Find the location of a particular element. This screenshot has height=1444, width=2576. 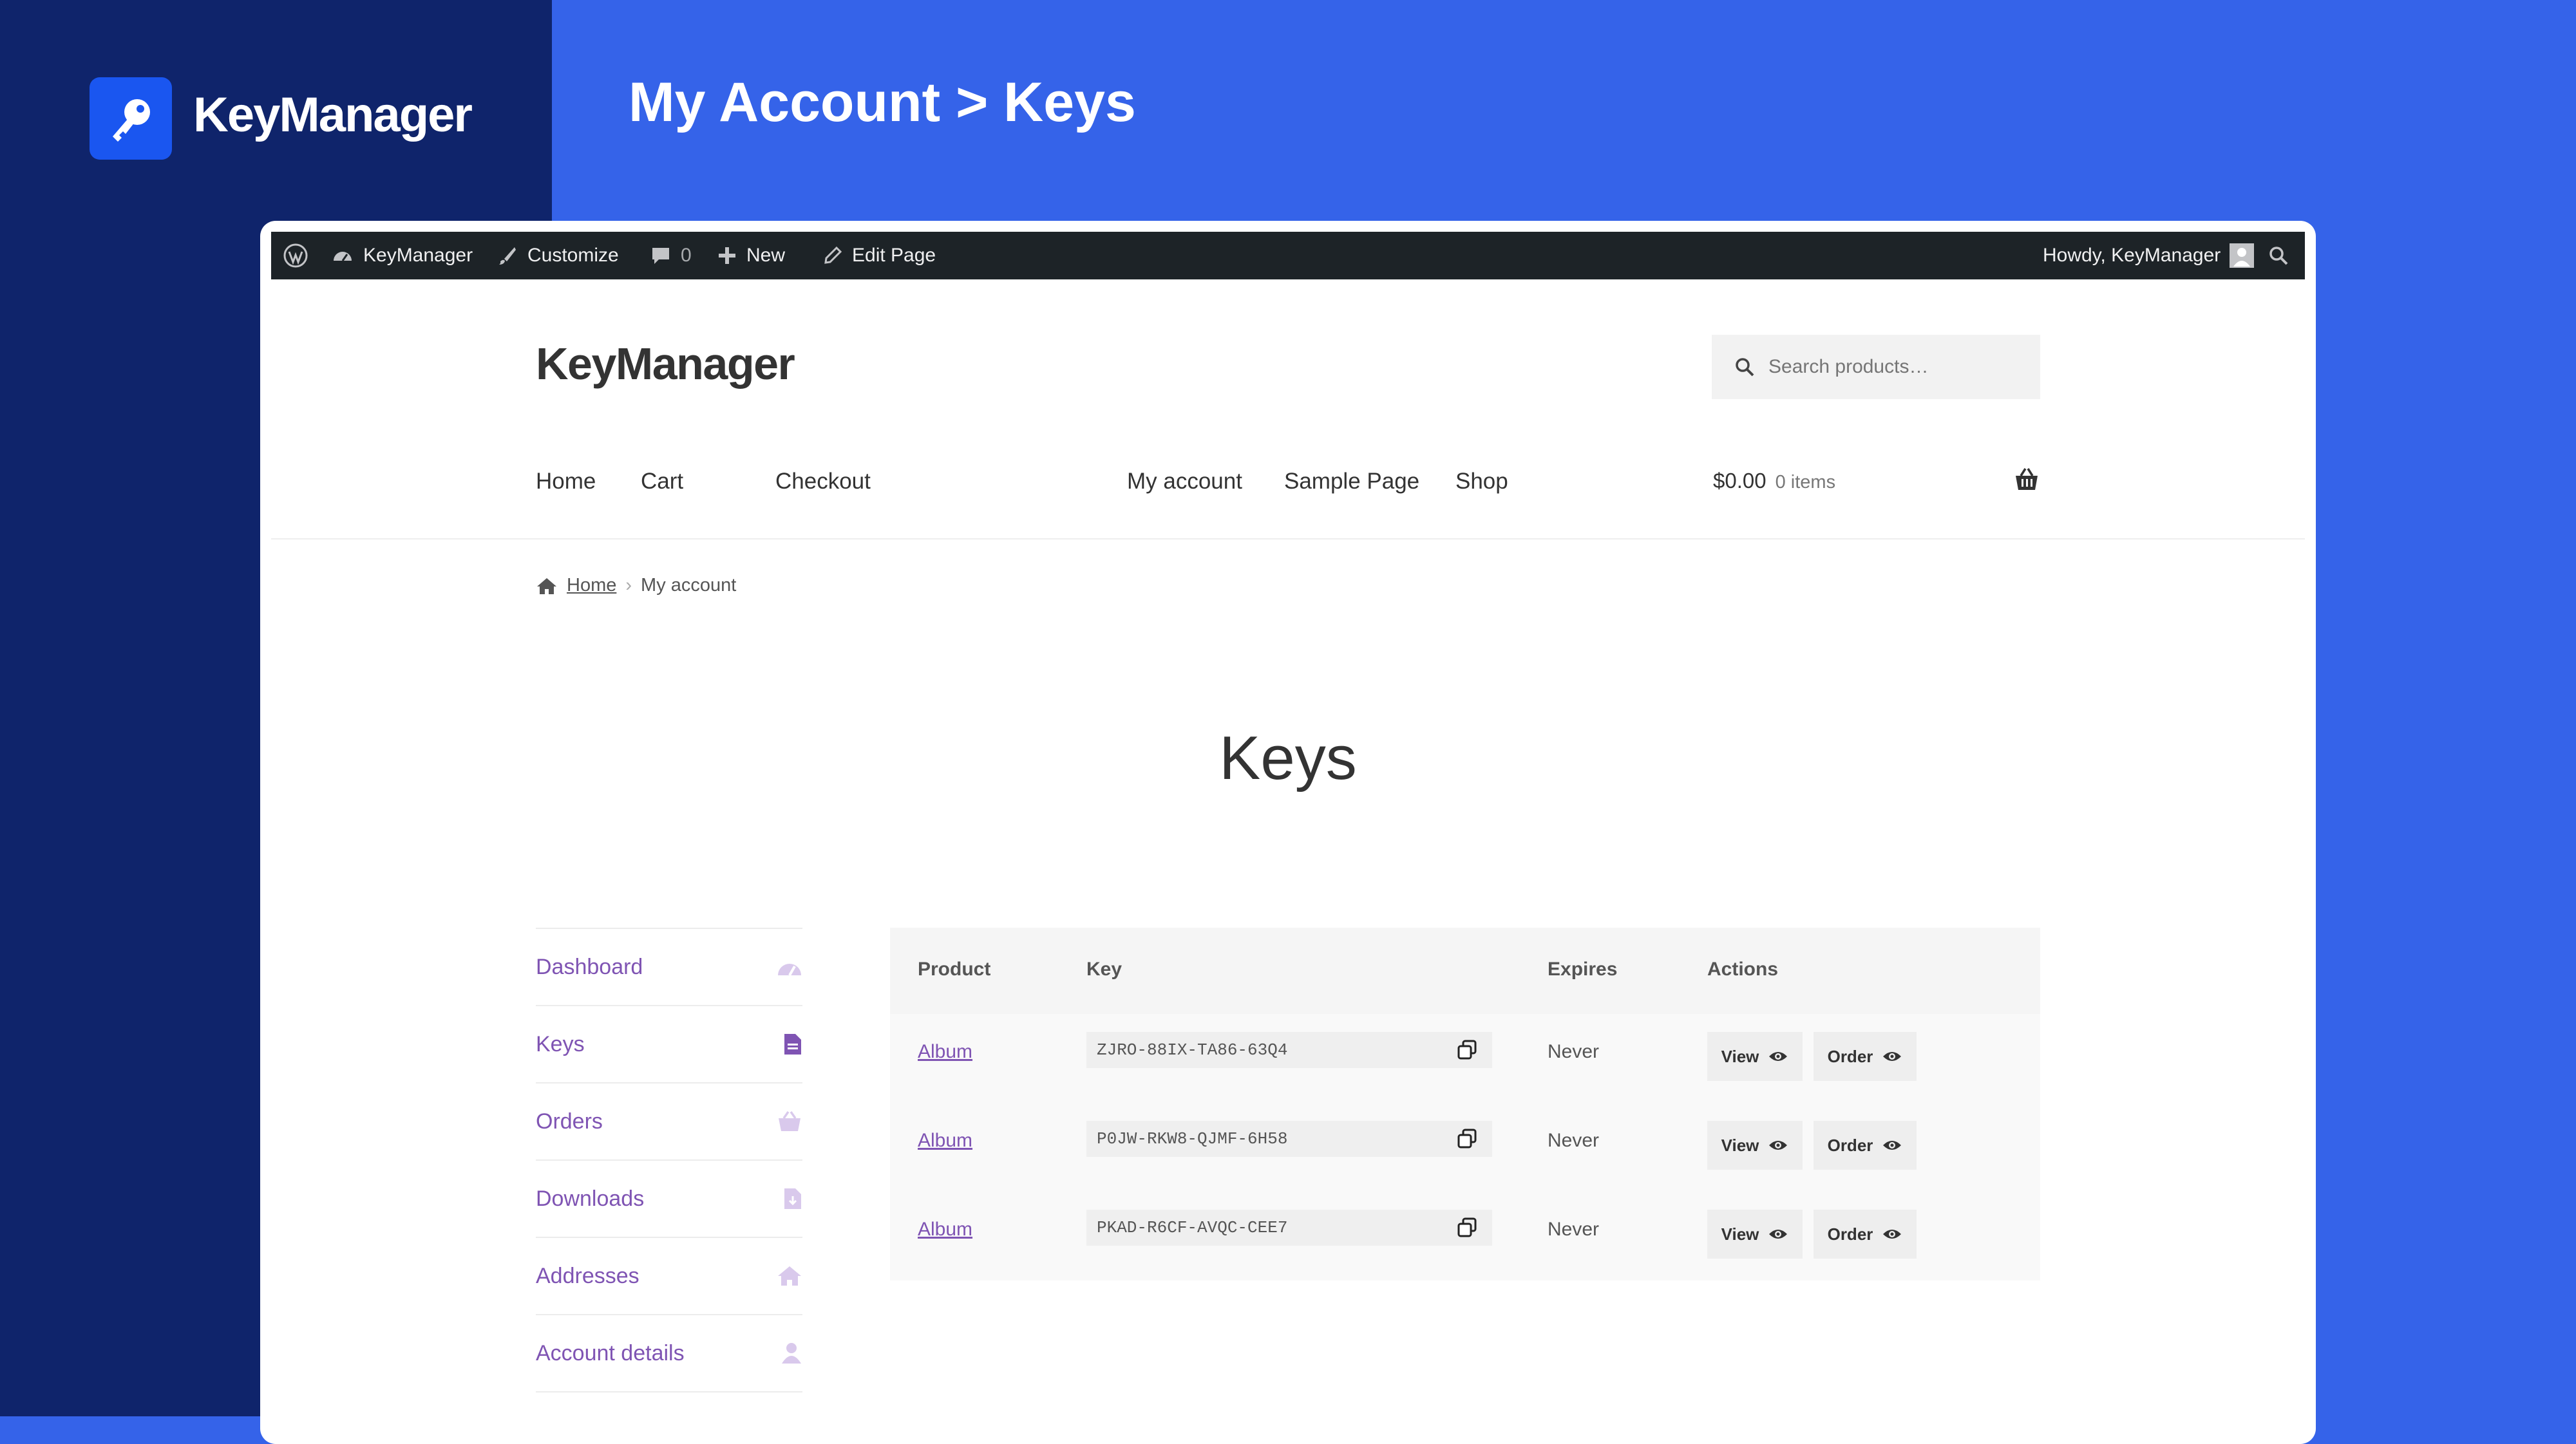

brush-icon is located at coordinates (508, 256).